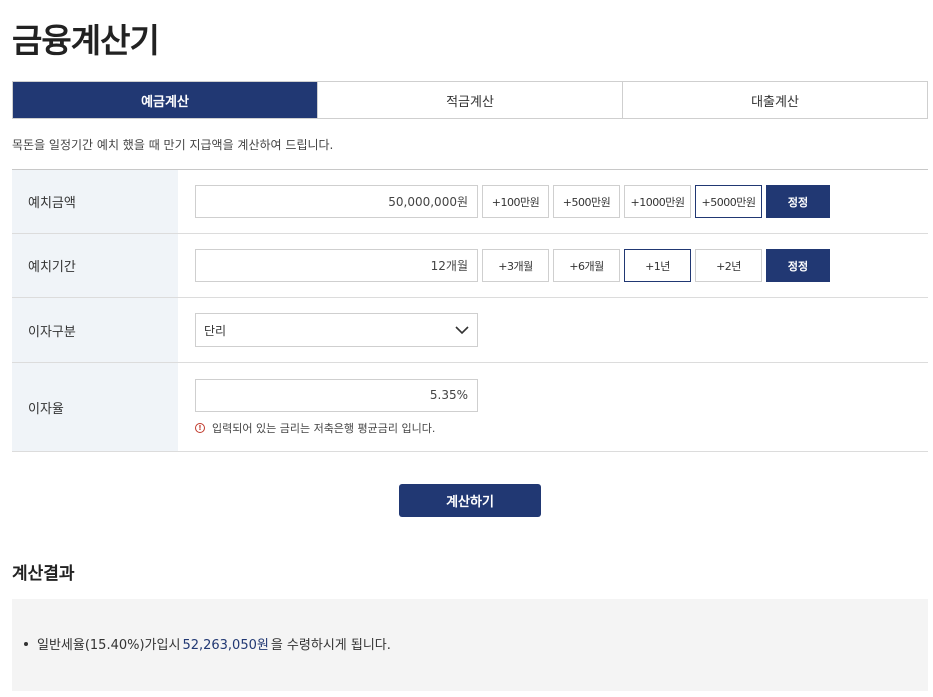 The height and width of the screenshot is (697, 933). I want to click on amount-correct-button: 정정, so click(798, 201).